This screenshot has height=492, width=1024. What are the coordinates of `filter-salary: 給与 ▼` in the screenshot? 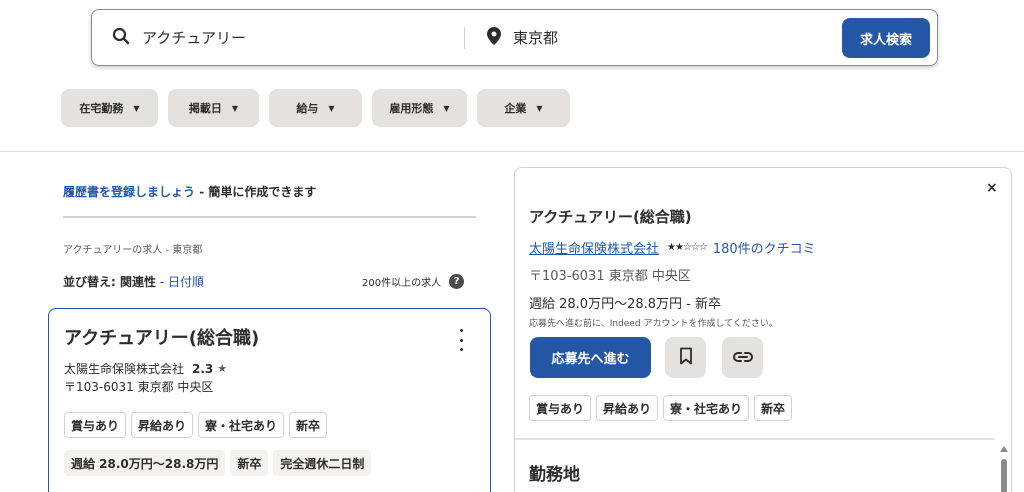 It's located at (315, 108).